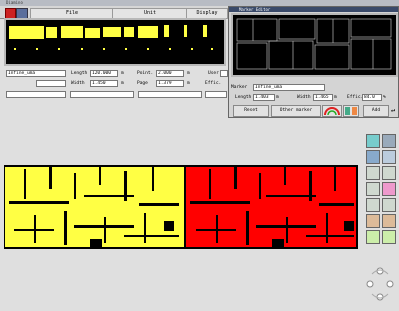 The height and width of the screenshot is (311, 399). What do you see at coordinates (389, 173) in the screenshot?
I see `align-tool-icon` at bounding box center [389, 173].